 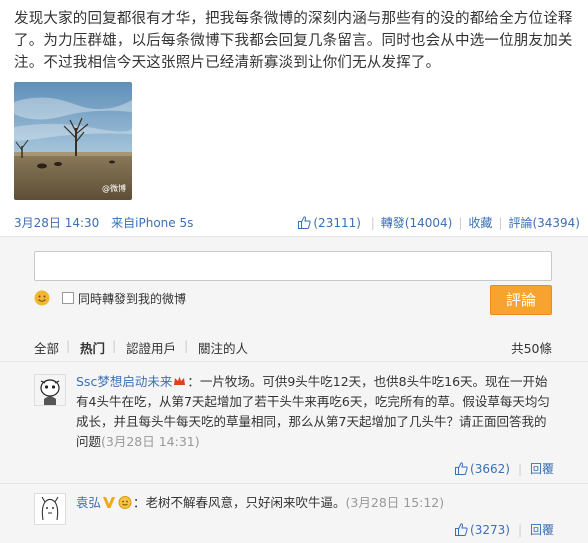 I want to click on post-comment-button: 評論(34394), so click(x=544, y=223).